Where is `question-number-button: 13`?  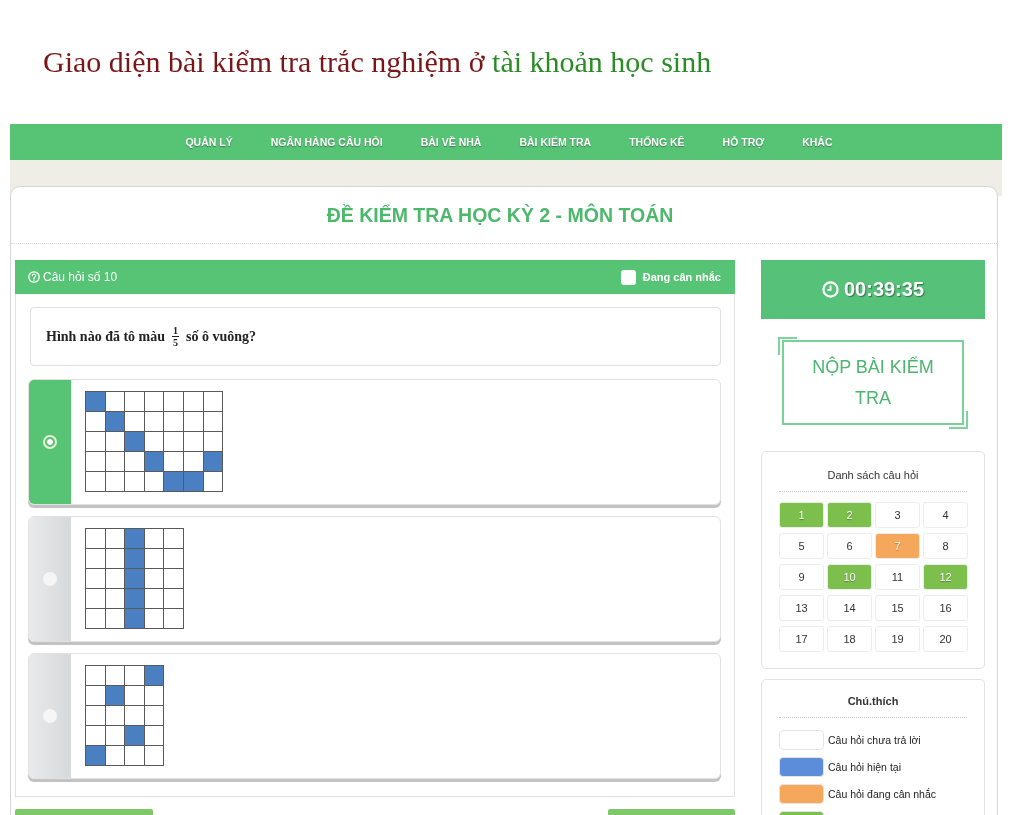 question-number-button: 13 is located at coordinates (801, 608).